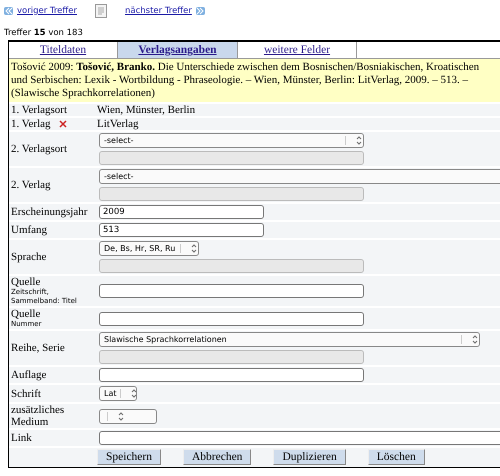 The image size is (500, 476). Describe the element at coordinates (21, 438) in the screenshot. I see `field-label: Link` at that location.